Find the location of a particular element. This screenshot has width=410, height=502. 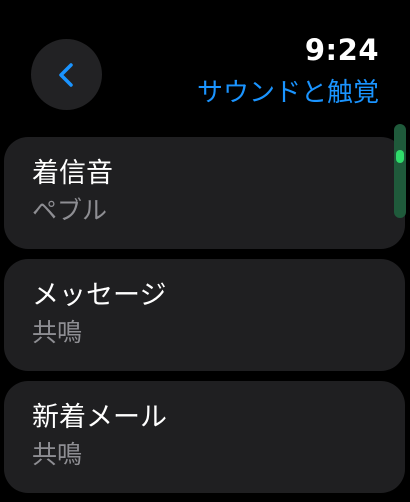

clock-time: 9:24 is located at coordinates (341, 50).